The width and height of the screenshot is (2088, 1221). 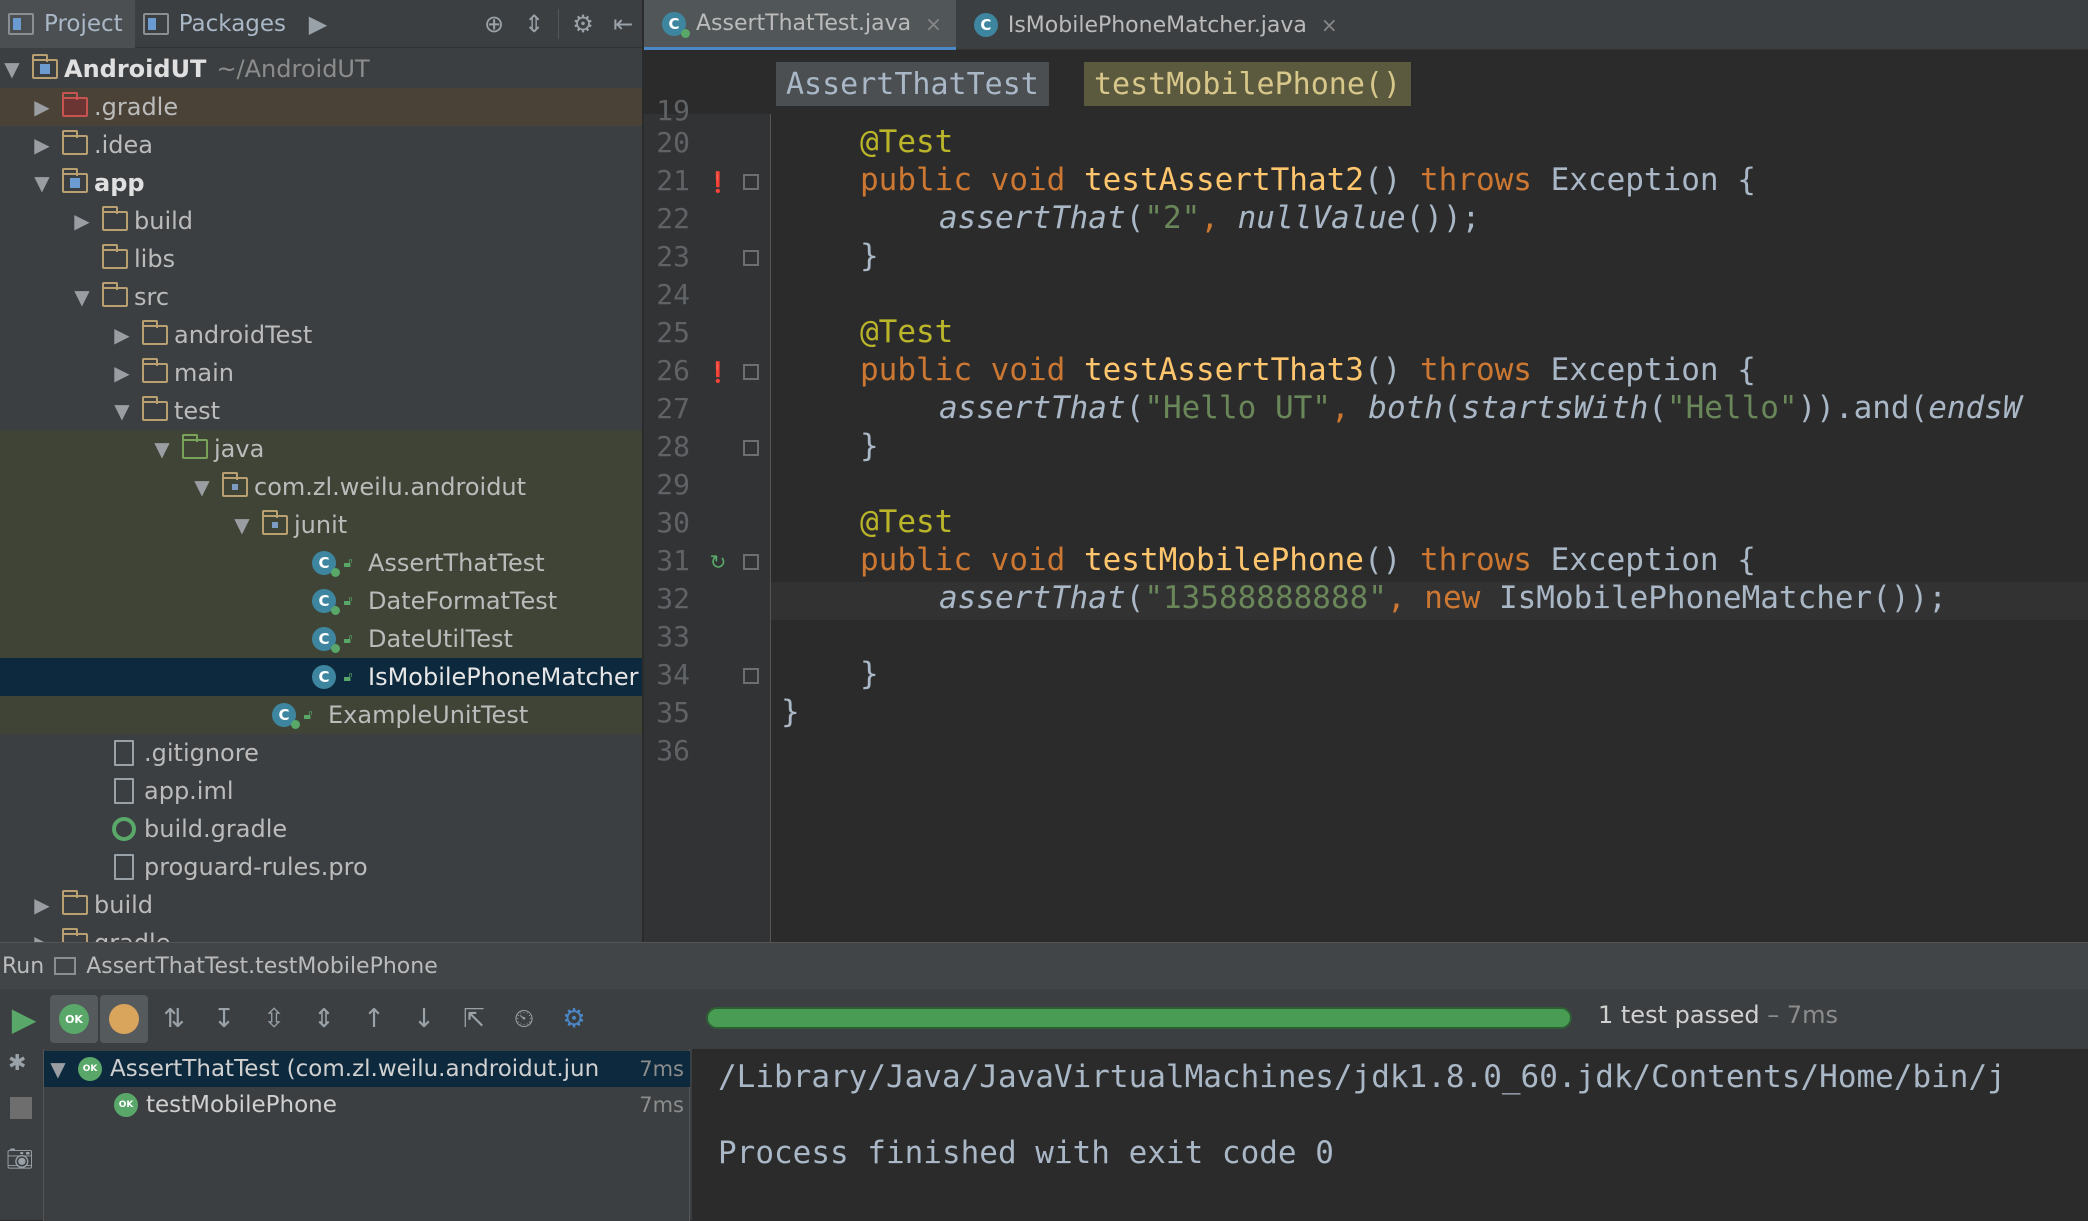 What do you see at coordinates (321, 297) in the screenshot?
I see `tree-item-src: ▼ src` at bounding box center [321, 297].